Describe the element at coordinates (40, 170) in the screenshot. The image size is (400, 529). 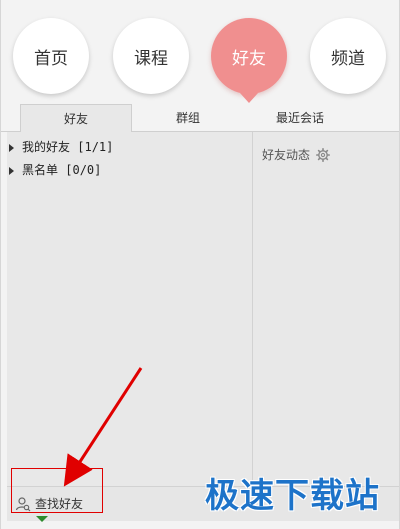
I see `group-name: 黑名单` at that location.